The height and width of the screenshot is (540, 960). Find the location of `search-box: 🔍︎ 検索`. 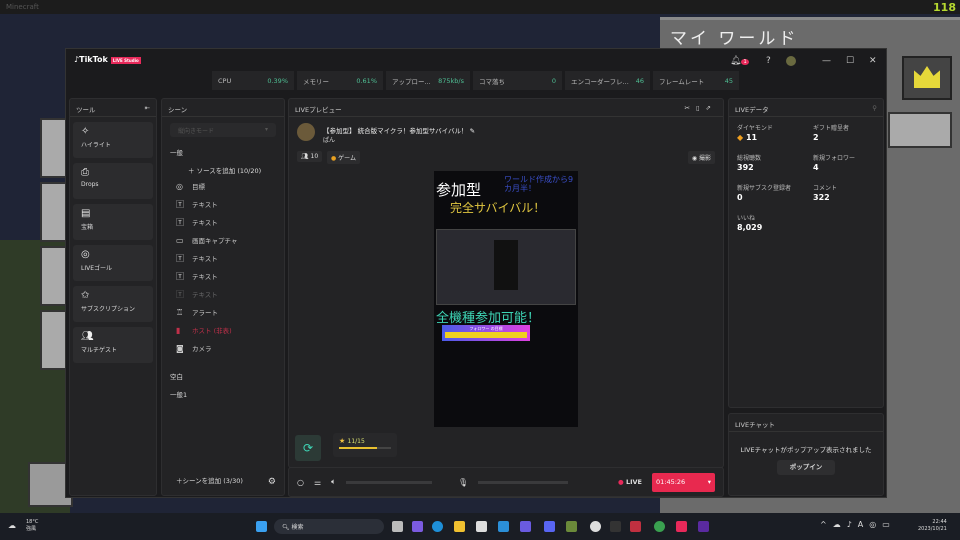

search-box: 🔍︎ 検索 is located at coordinates (329, 526).